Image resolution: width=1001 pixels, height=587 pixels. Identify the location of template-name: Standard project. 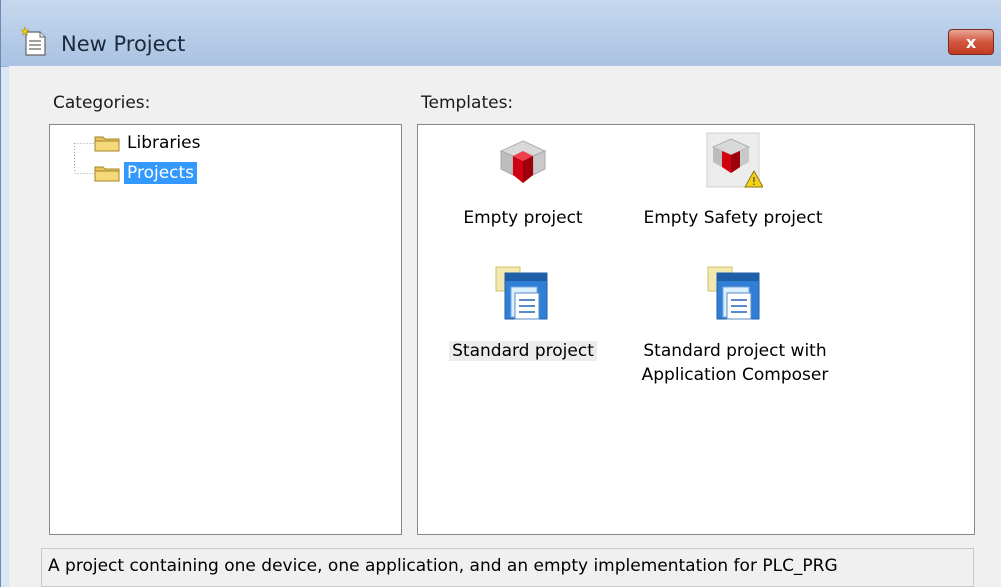
(523, 351).